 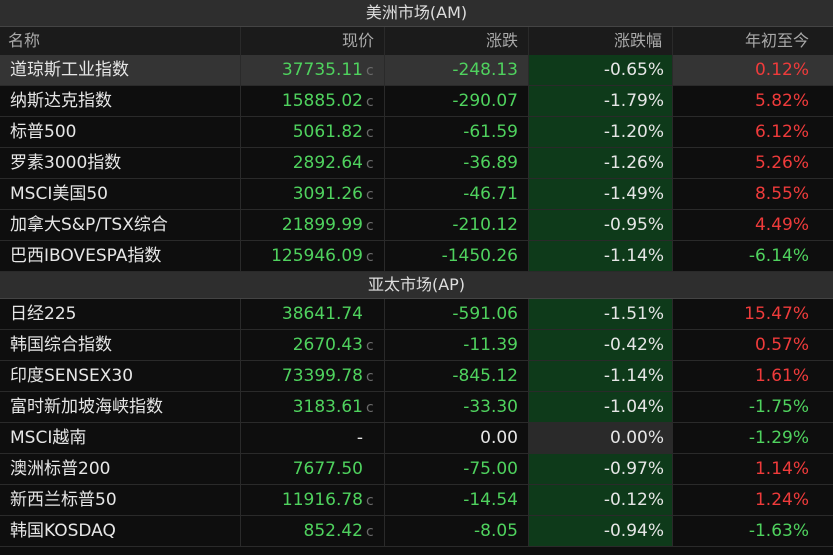 What do you see at coordinates (601, 225) in the screenshot?
I see `change-pct-value: -0.95%` at bounding box center [601, 225].